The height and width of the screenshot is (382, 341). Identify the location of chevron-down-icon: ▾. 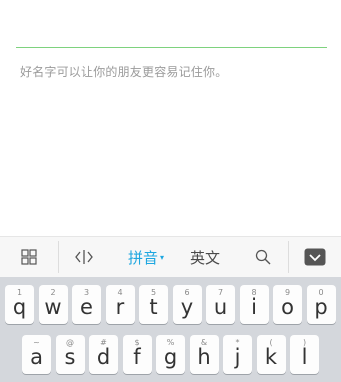
(162, 257).